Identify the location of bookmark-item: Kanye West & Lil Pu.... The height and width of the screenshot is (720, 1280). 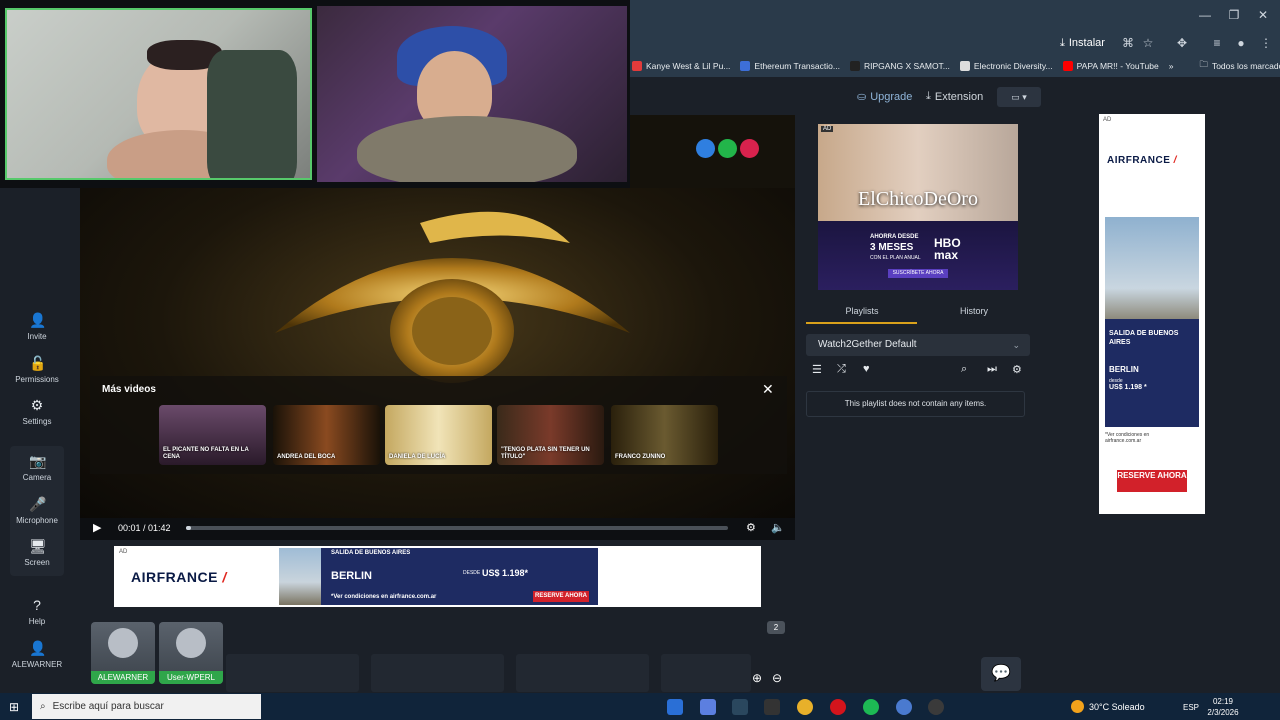
(681, 66).